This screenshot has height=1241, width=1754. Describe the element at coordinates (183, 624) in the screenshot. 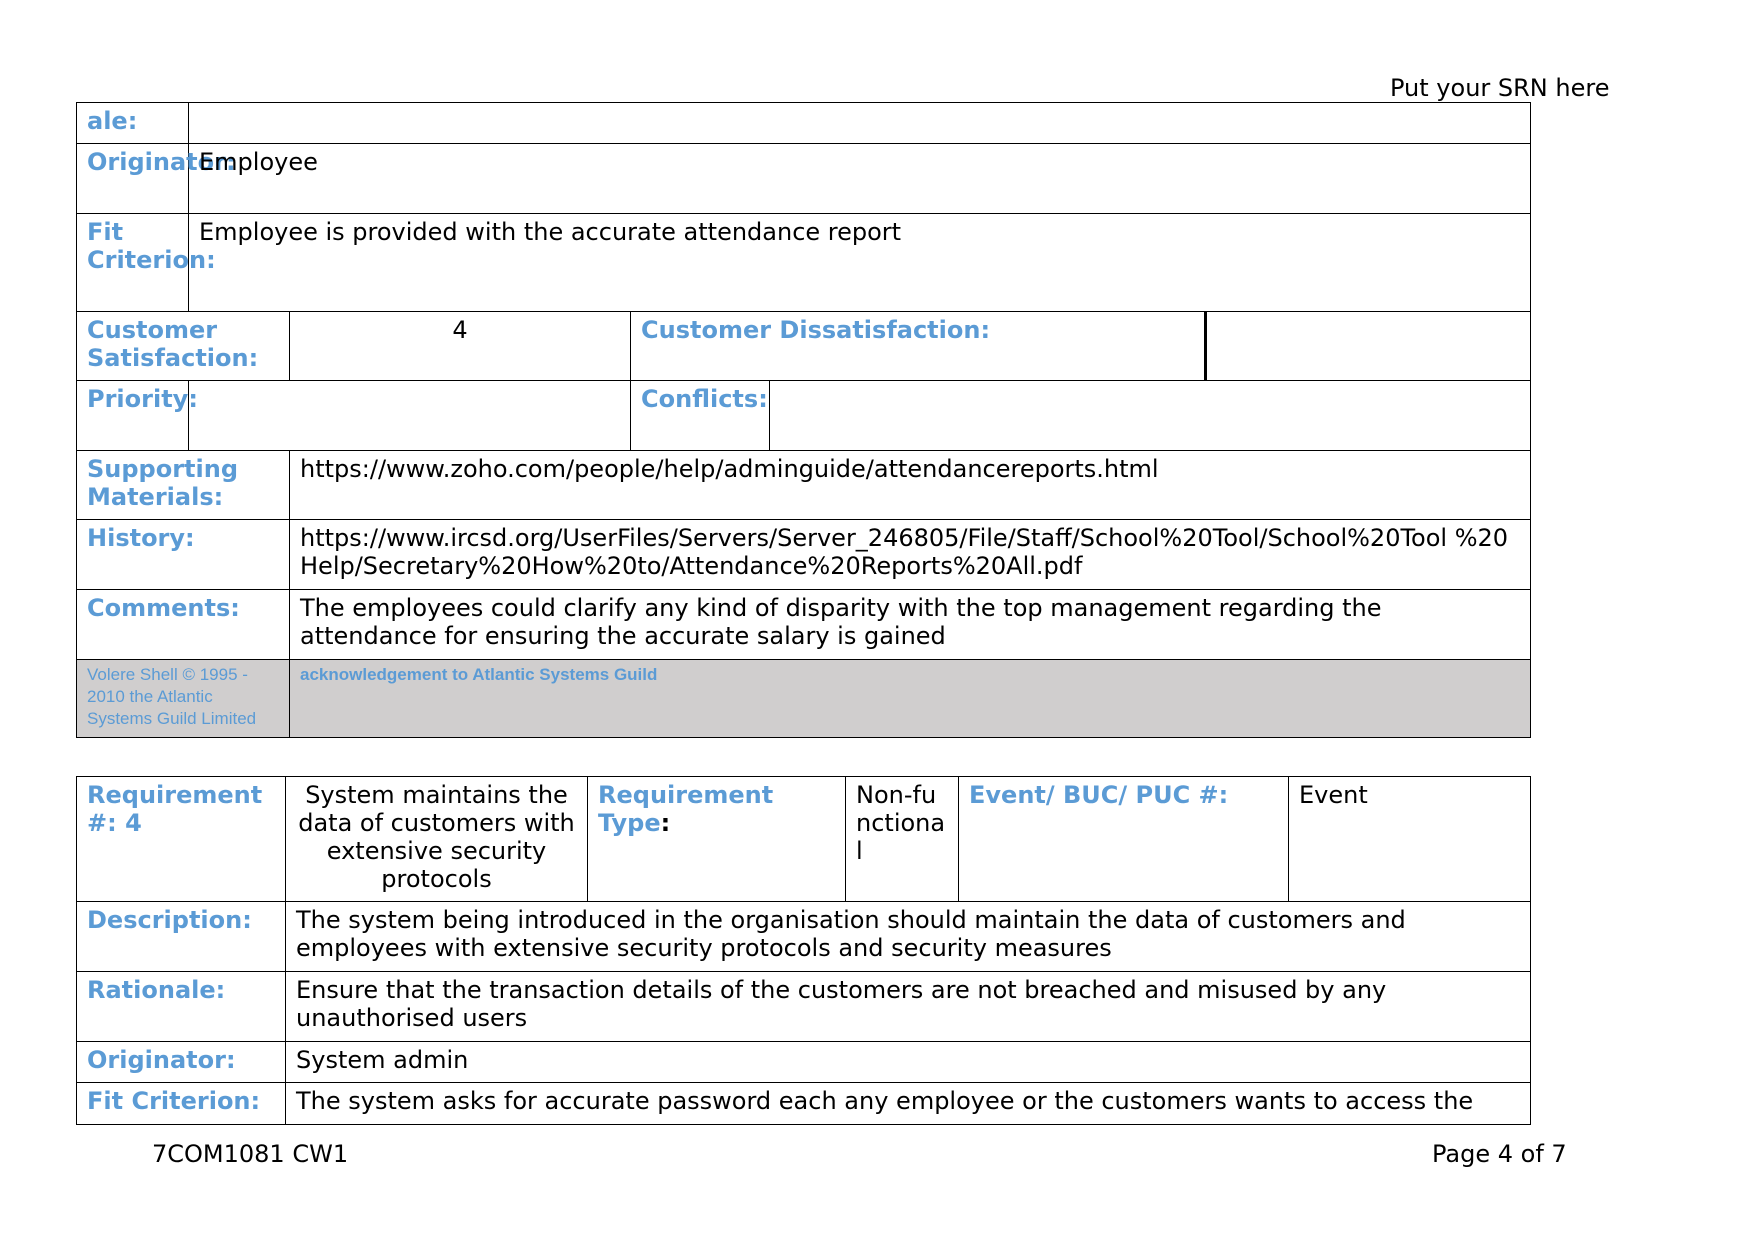

I see `comments-label: Comments:` at that location.